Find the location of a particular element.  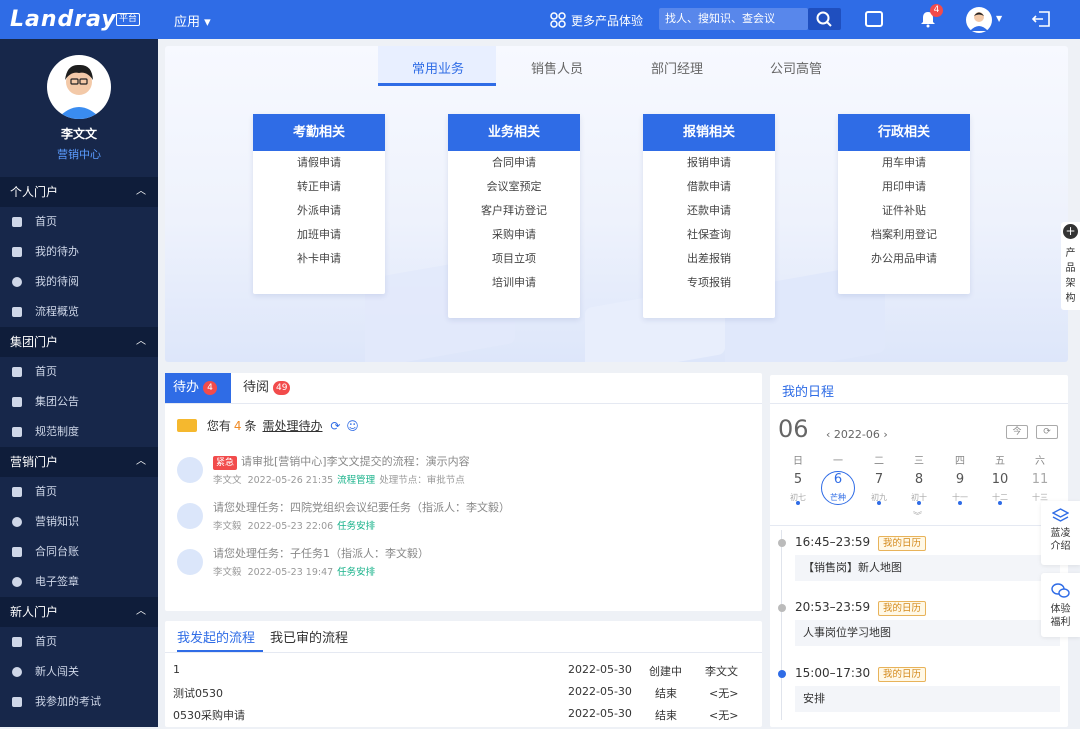

card-link: 证件补贴 is located at coordinates (904, 211).